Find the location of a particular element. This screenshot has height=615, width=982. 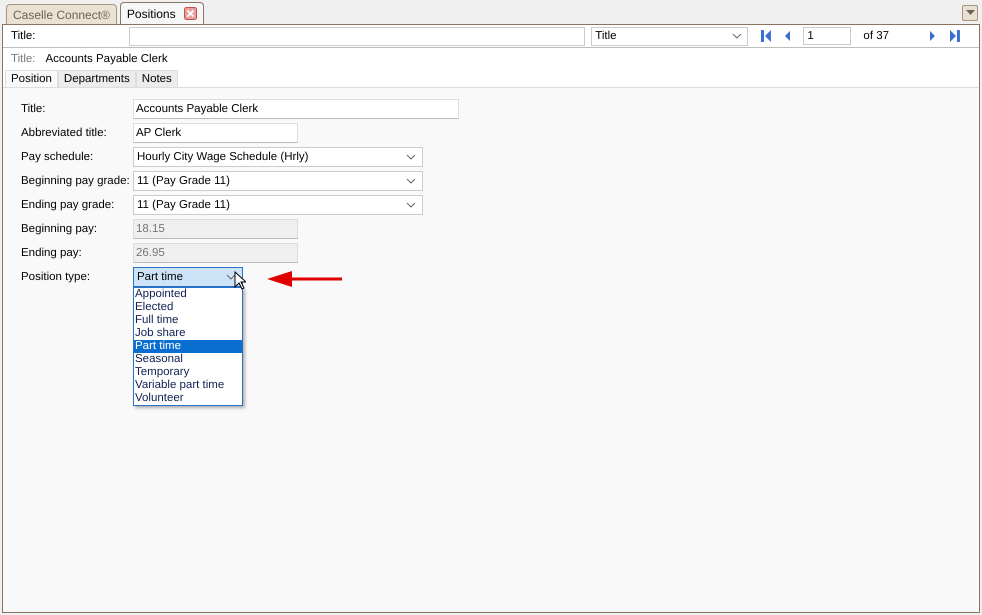

caret-icon is located at coordinates (970, 13).